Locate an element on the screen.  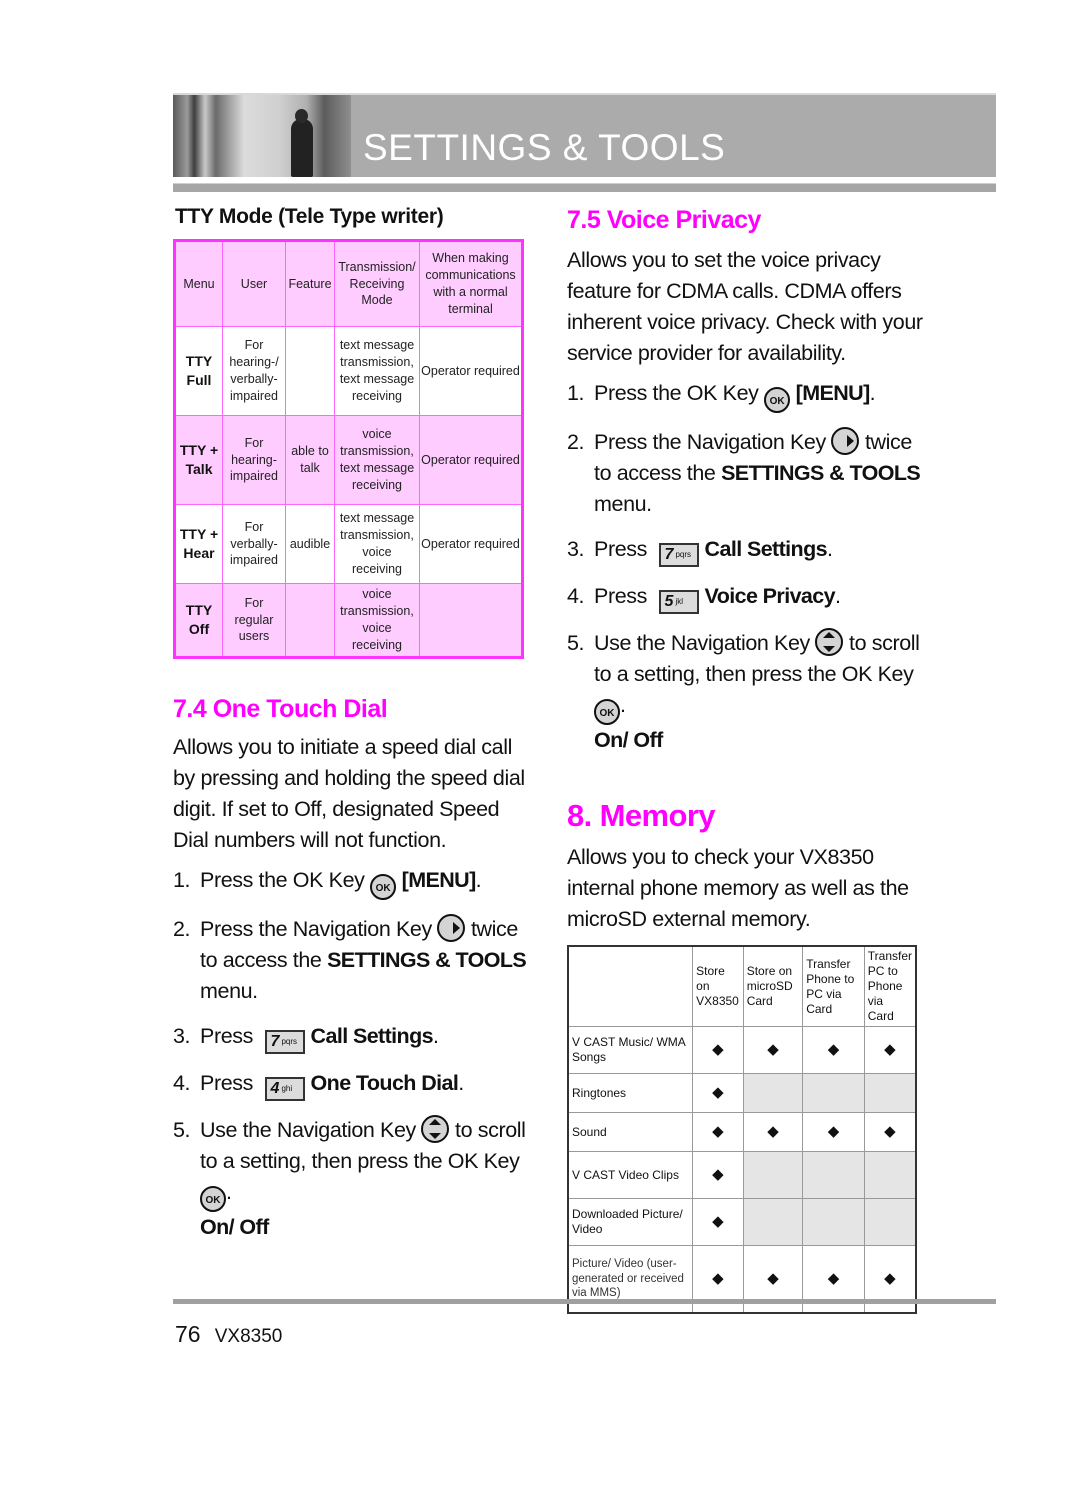
footer-divider is located at coordinates (584, 1301).